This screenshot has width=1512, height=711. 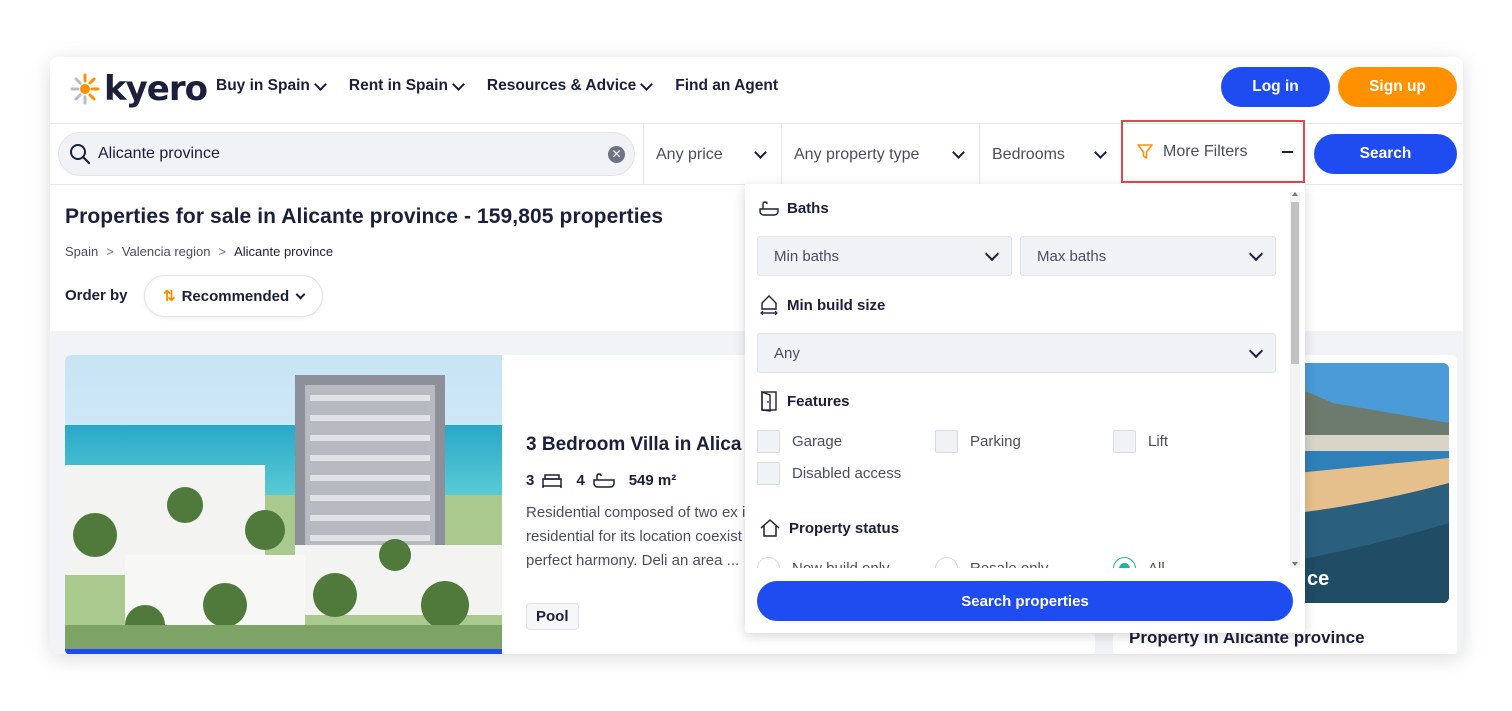 What do you see at coordinates (552, 480) in the screenshot?
I see `bed-icon` at bounding box center [552, 480].